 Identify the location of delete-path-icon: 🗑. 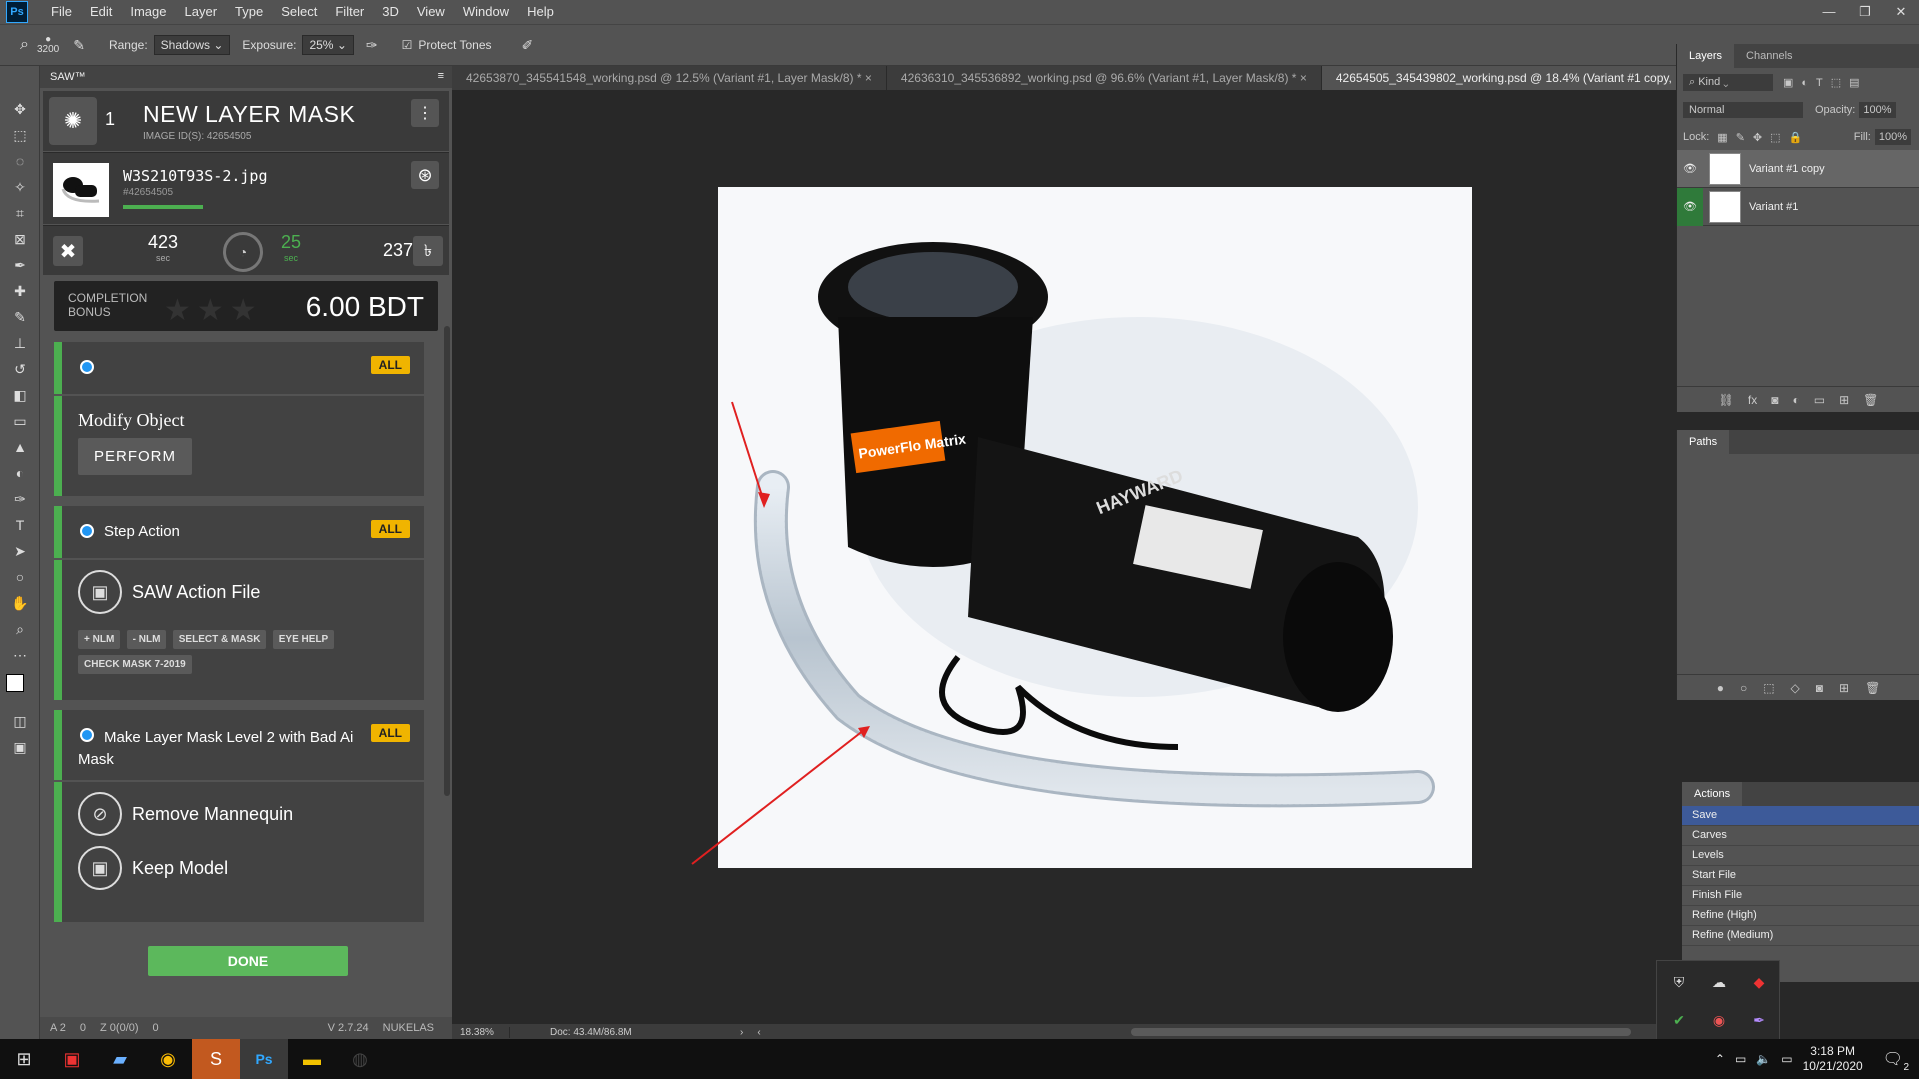
(1872, 688).